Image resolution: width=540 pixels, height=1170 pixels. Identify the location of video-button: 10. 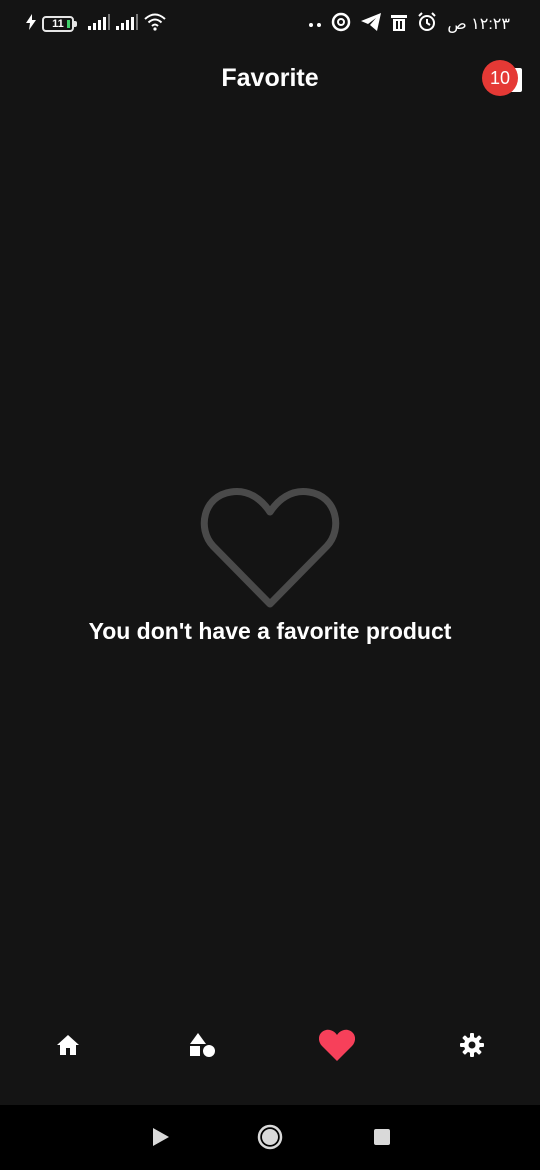
(502, 78).